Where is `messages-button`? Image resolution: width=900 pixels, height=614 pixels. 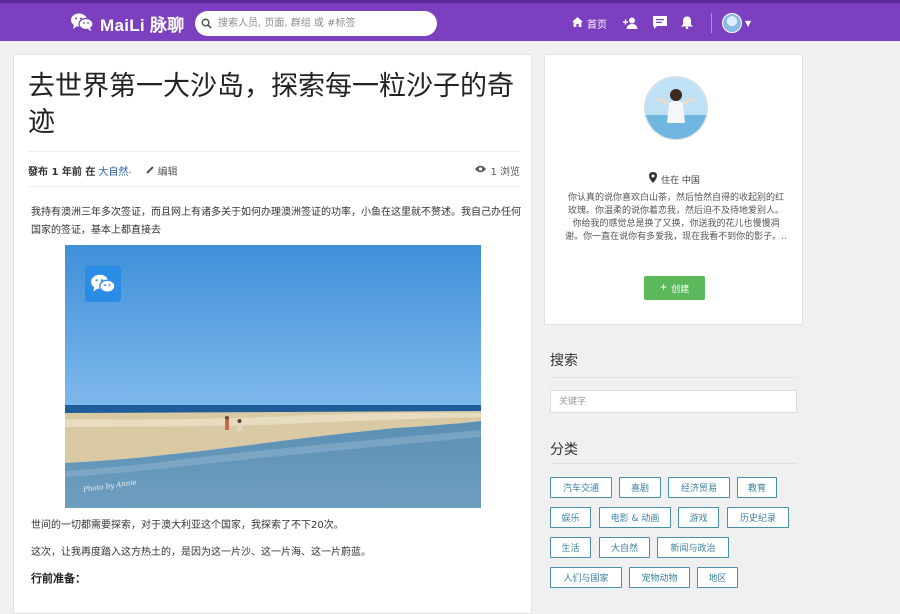
messages-button is located at coordinates (660, 23).